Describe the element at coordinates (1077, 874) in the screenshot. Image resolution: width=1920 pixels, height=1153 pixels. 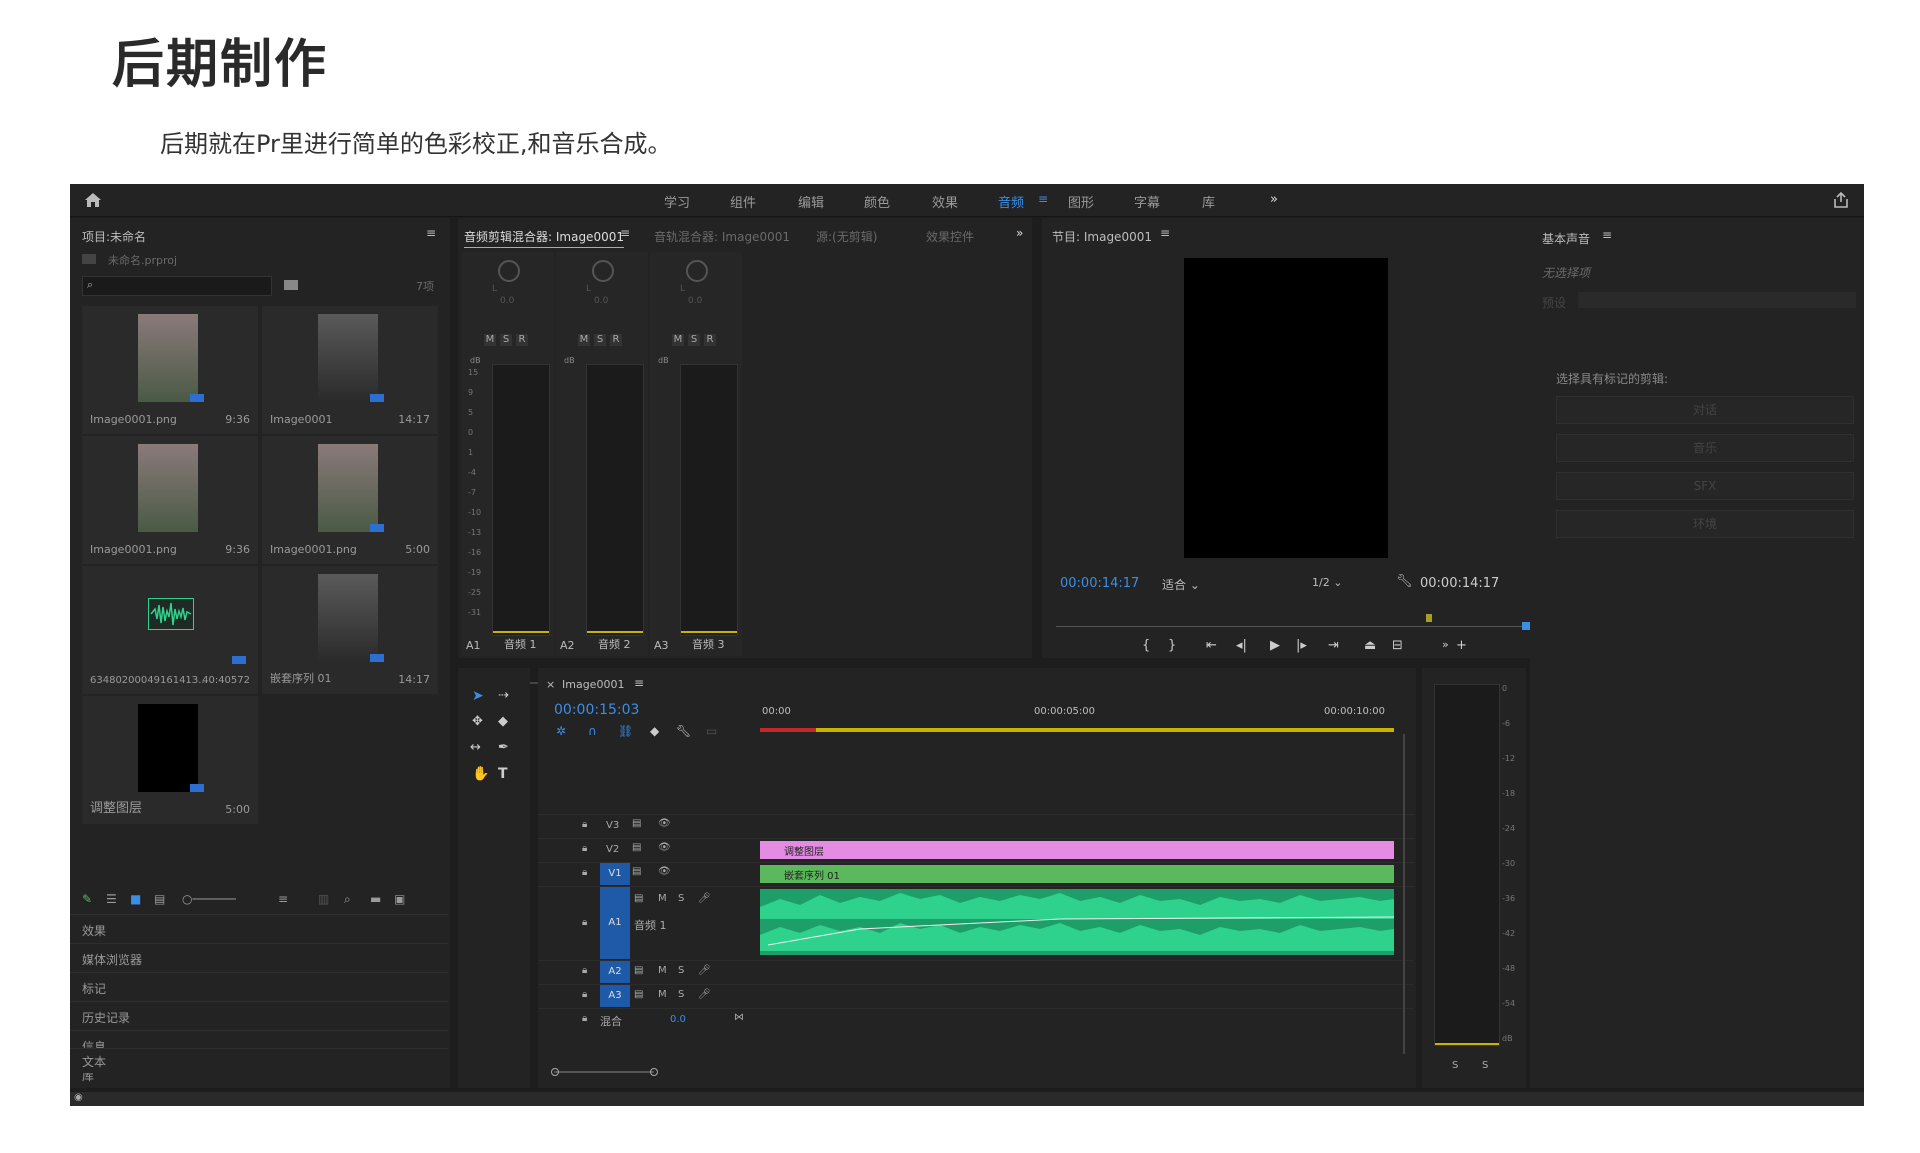
I see `clip-nested-sequence: 嵌套序列 01` at that location.